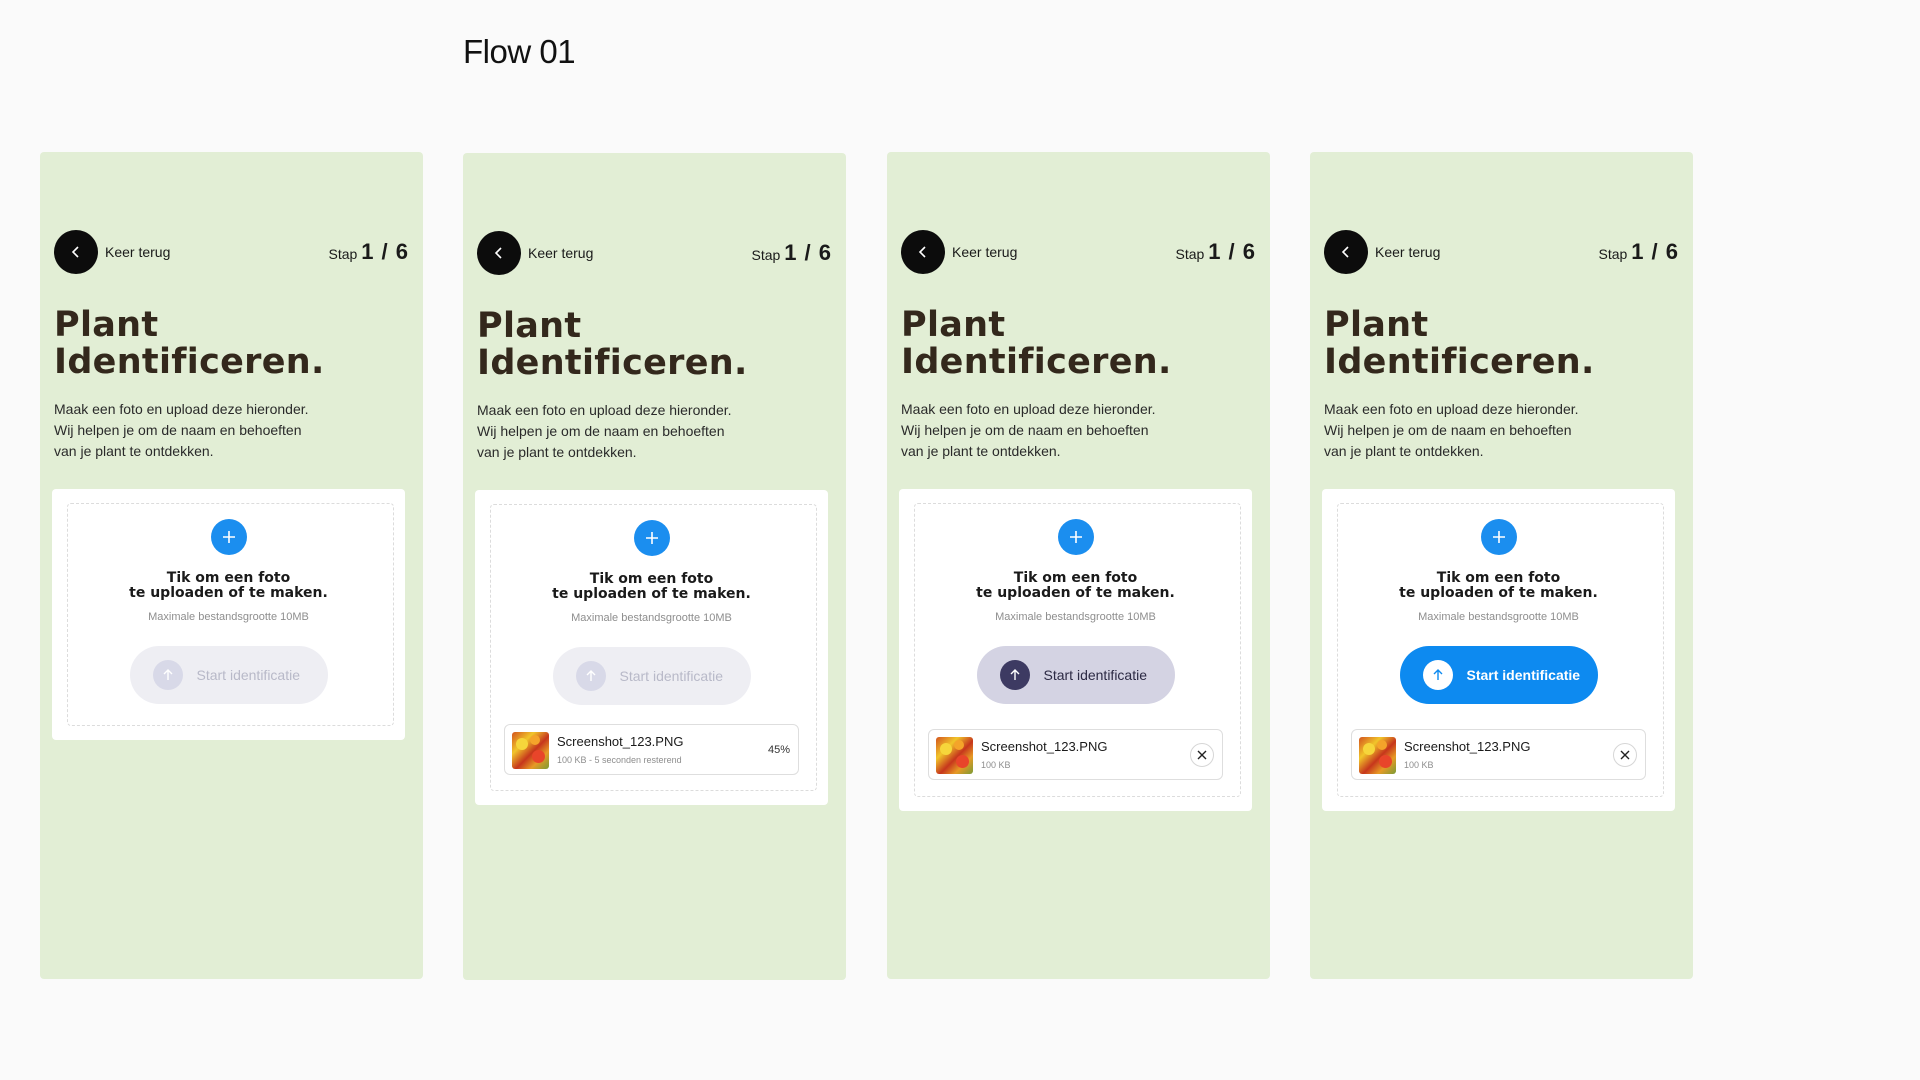 The height and width of the screenshot is (1080, 1920). Describe the element at coordinates (778, 750) in the screenshot. I see `upload-progress: 45%` at that location.